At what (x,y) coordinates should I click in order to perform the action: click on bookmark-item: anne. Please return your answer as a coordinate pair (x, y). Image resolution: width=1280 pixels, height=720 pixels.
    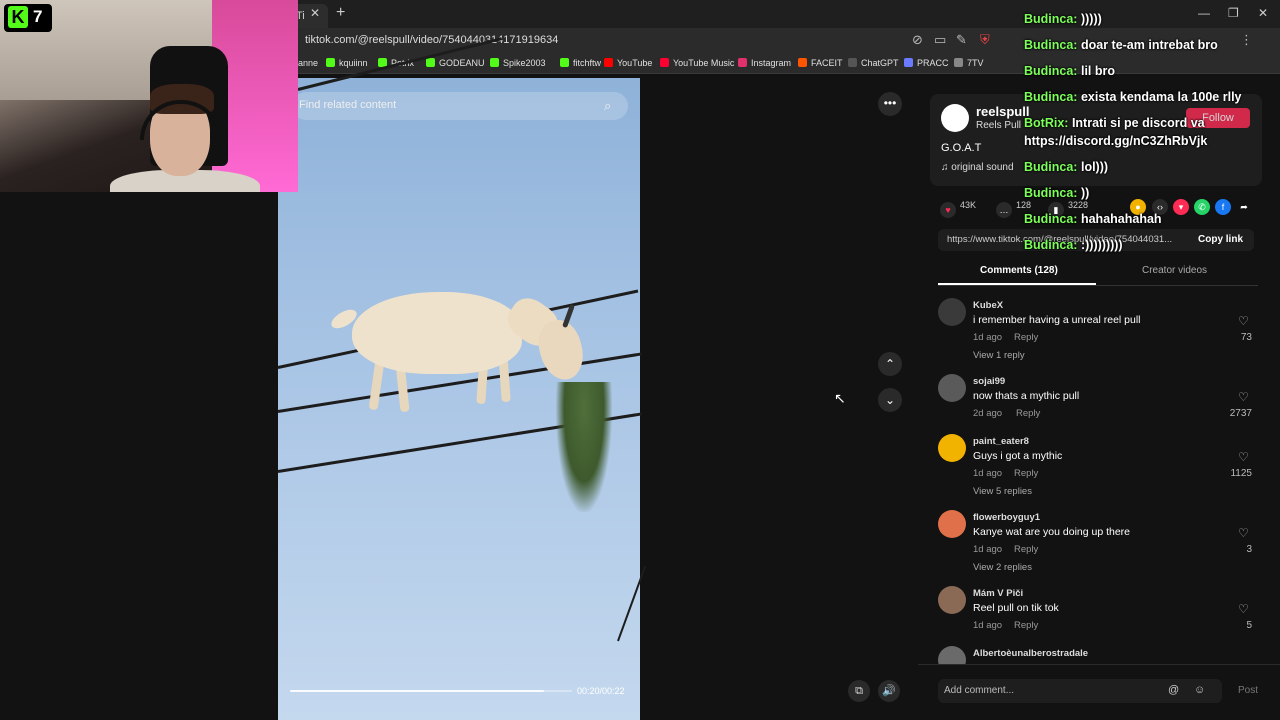
    Looking at the image, I should click on (308, 63).